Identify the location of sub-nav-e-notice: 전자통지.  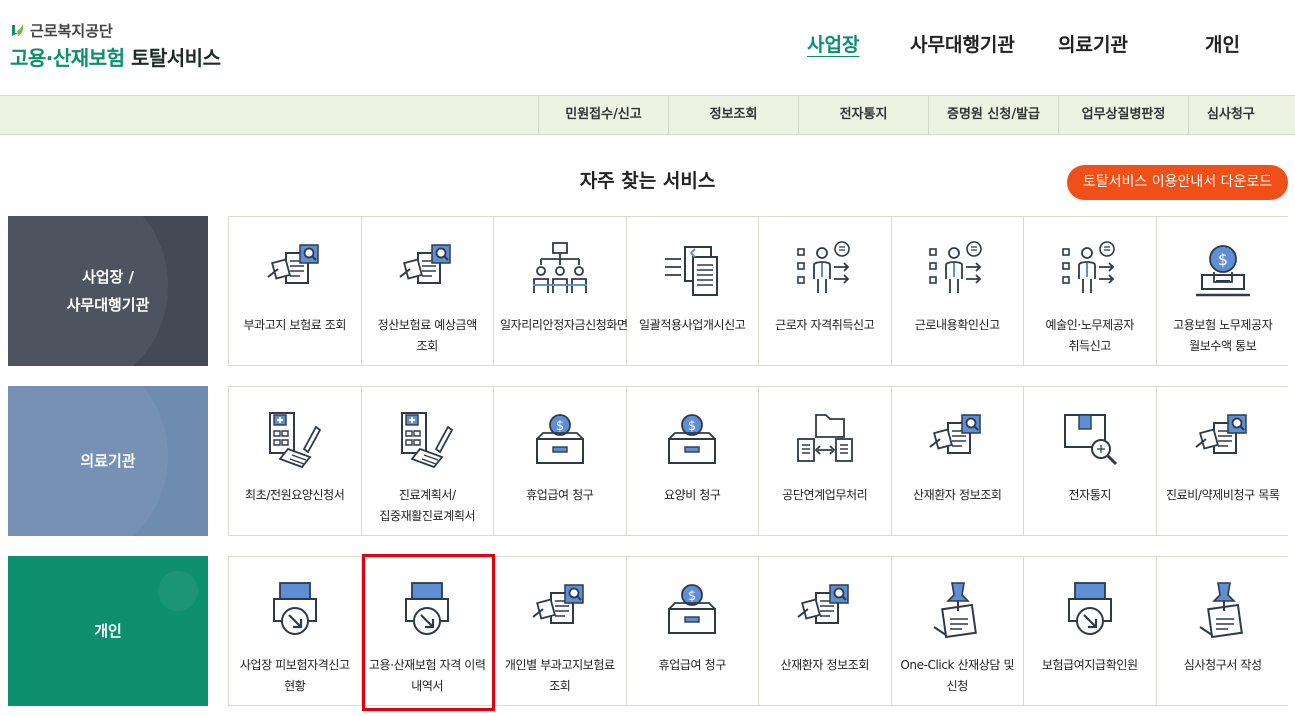
(863, 115).